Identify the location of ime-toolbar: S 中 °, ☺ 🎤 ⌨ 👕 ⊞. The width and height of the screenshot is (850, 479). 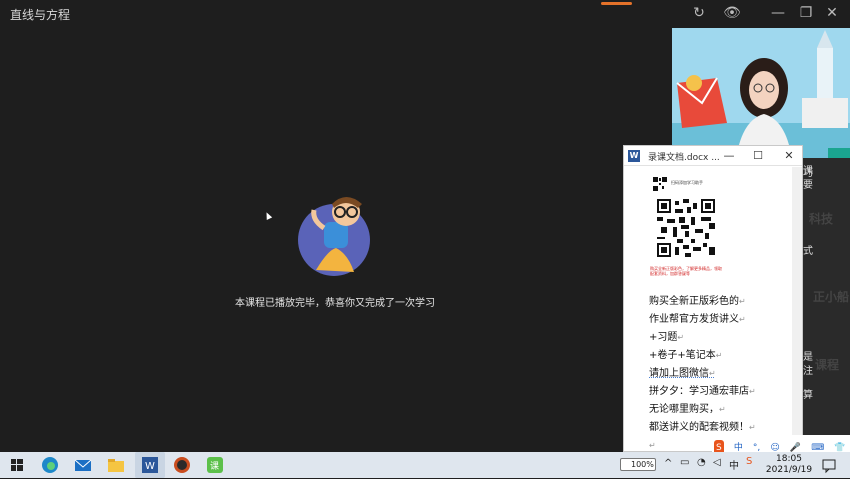
(781, 455).